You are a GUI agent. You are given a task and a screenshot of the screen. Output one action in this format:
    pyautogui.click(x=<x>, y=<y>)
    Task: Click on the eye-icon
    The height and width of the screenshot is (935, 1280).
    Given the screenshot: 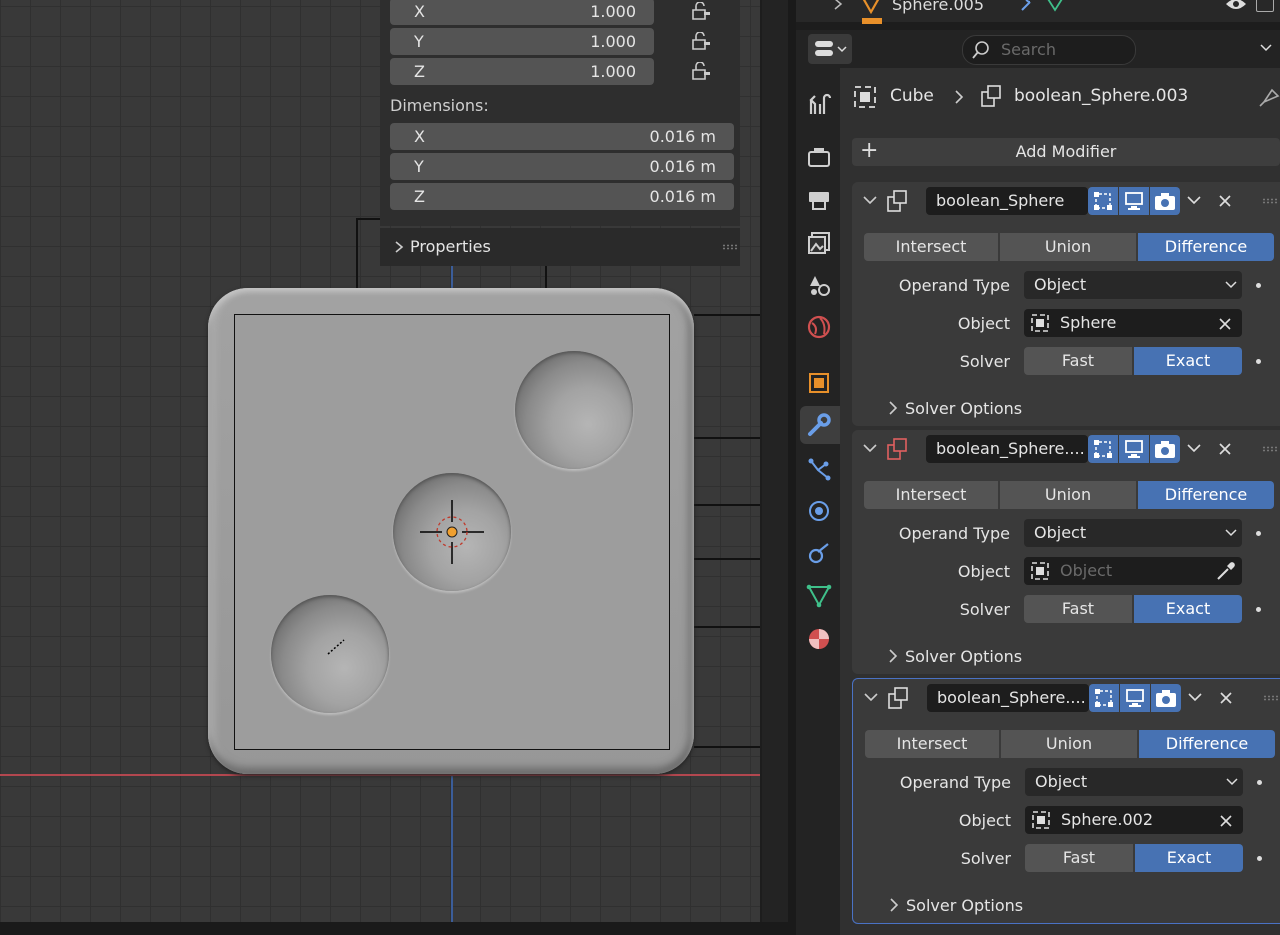 What is the action you would take?
    pyautogui.click(x=1236, y=6)
    